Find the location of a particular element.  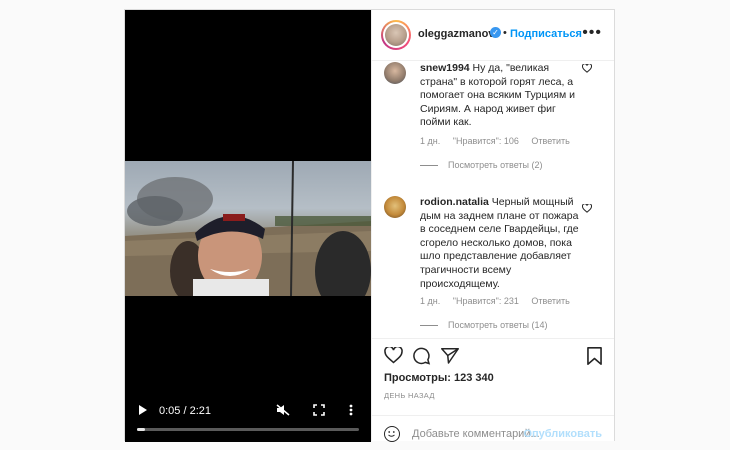

share-send-icon is located at coordinates (450, 358).